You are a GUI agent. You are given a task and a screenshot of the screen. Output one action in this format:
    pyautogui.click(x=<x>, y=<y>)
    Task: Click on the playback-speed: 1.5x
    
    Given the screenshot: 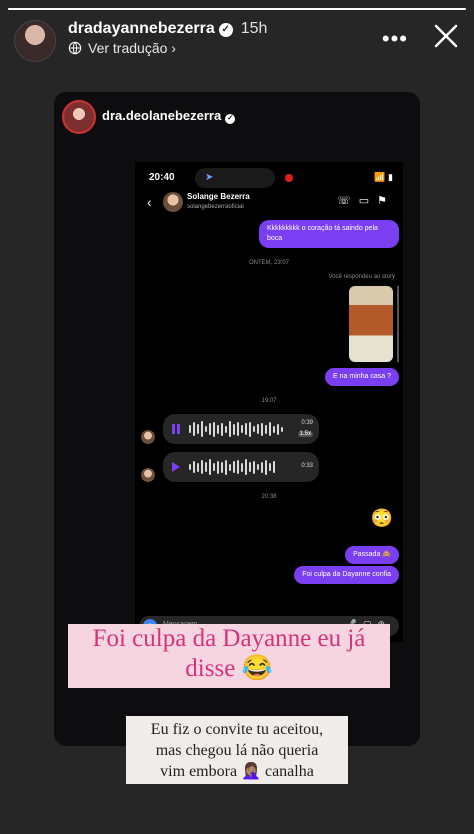 What is the action you would take?
    pyautogui.click(x=305, y=434)
    